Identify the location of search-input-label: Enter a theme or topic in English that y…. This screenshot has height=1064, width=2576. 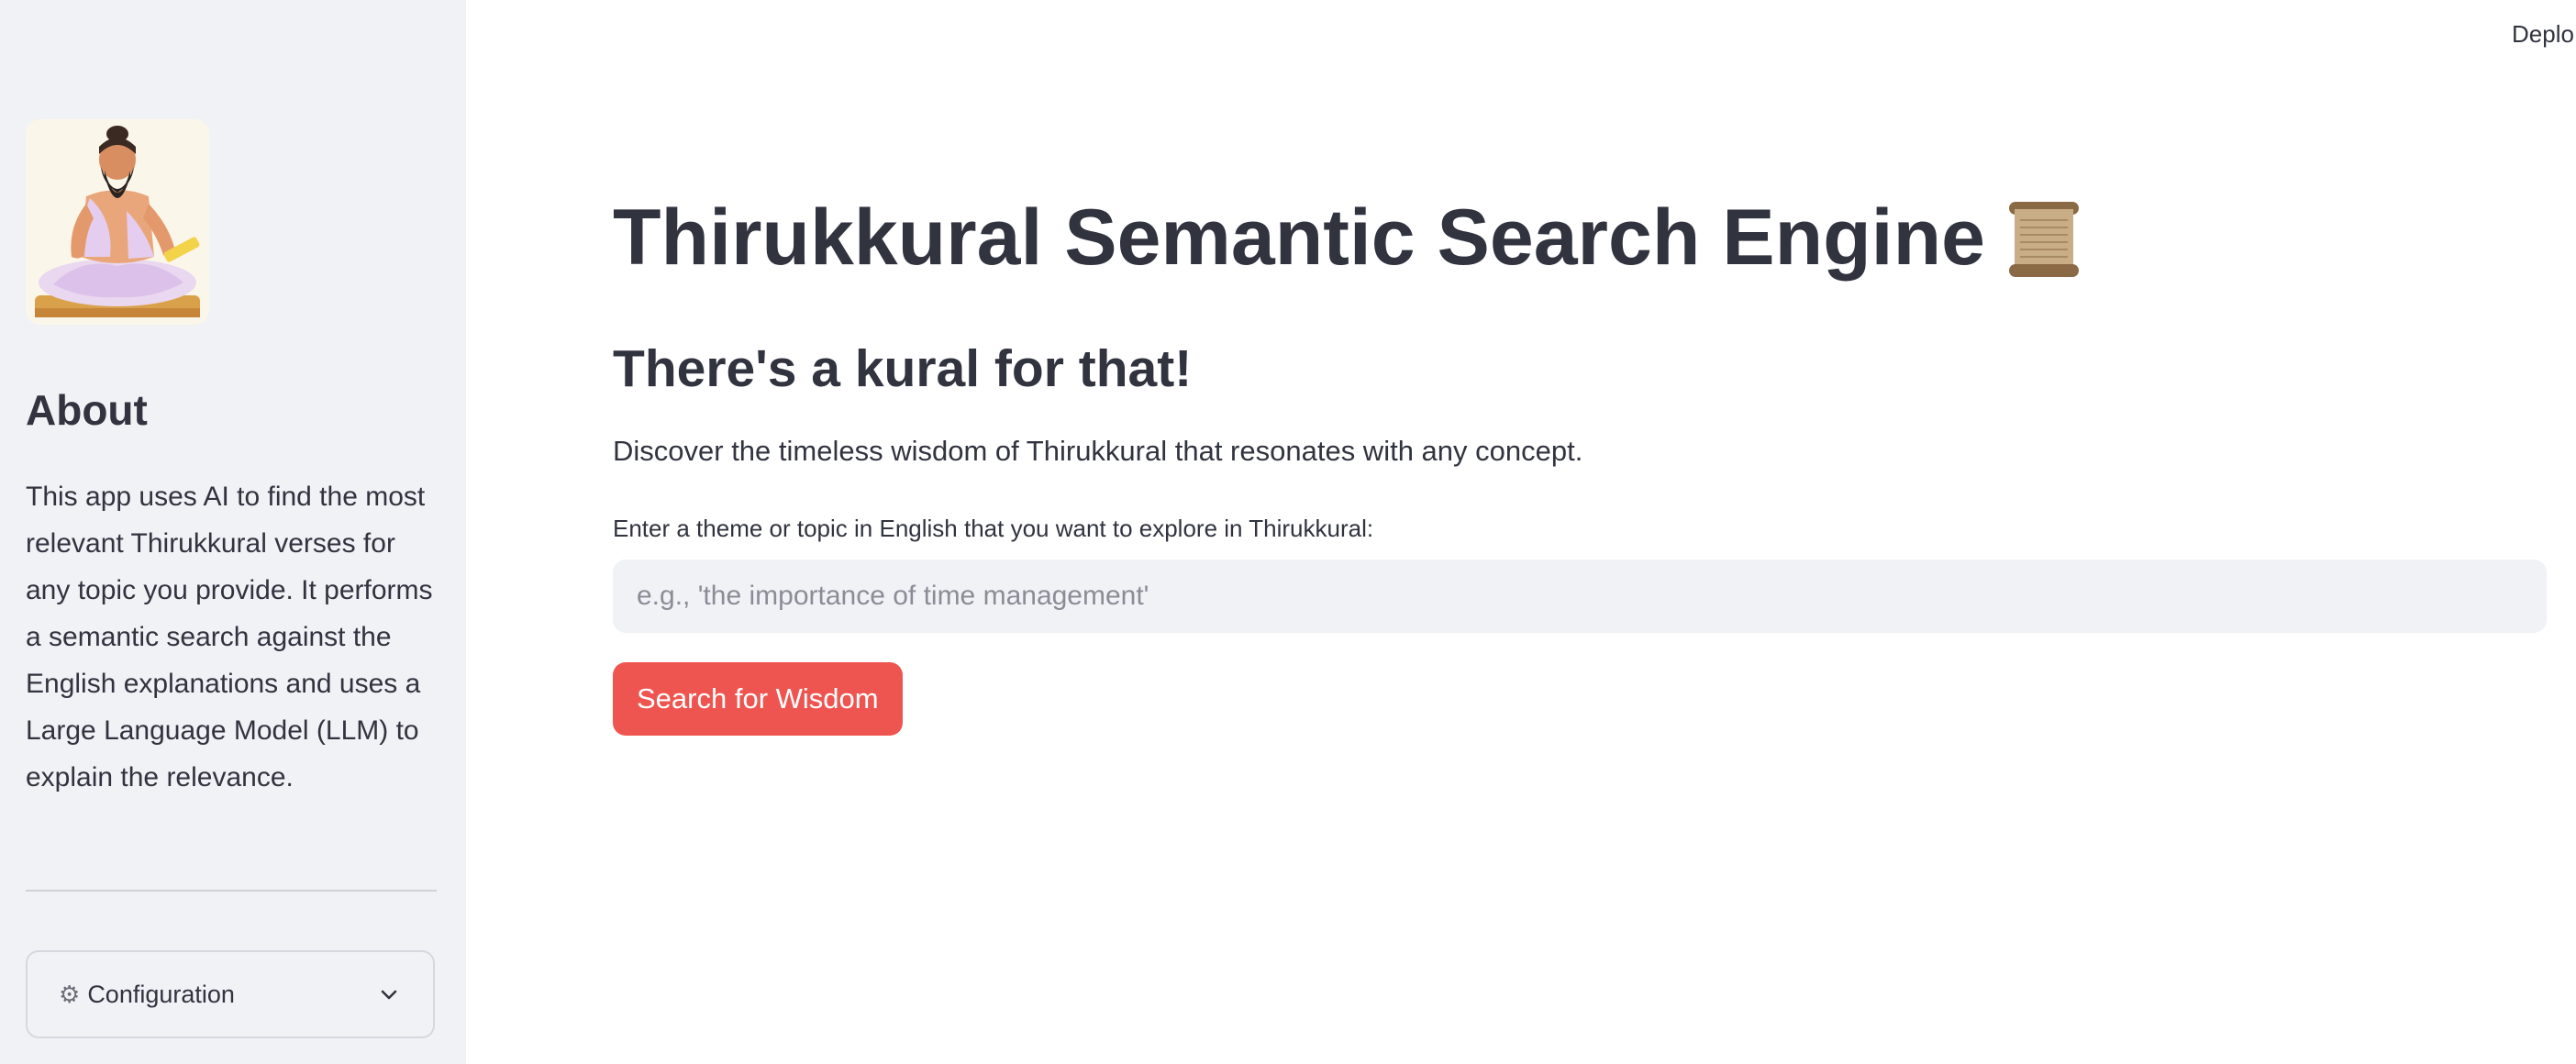
(993, 528).